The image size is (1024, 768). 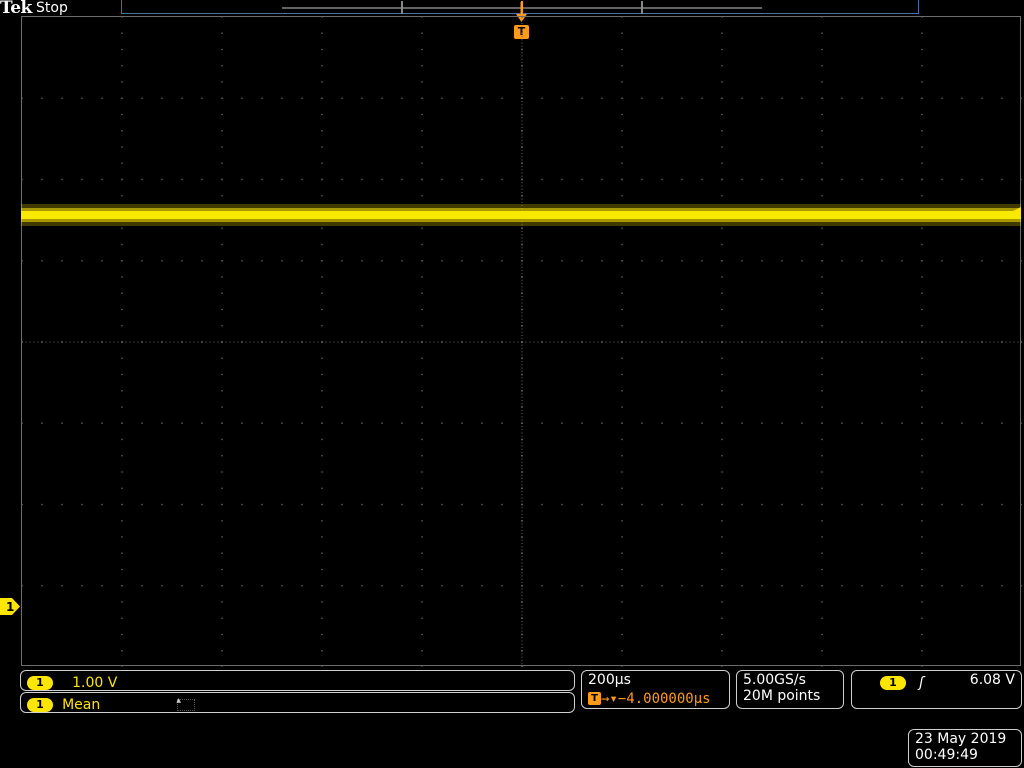 I want to click on ch1-ground-label: 1, so click(x=10, y=607).